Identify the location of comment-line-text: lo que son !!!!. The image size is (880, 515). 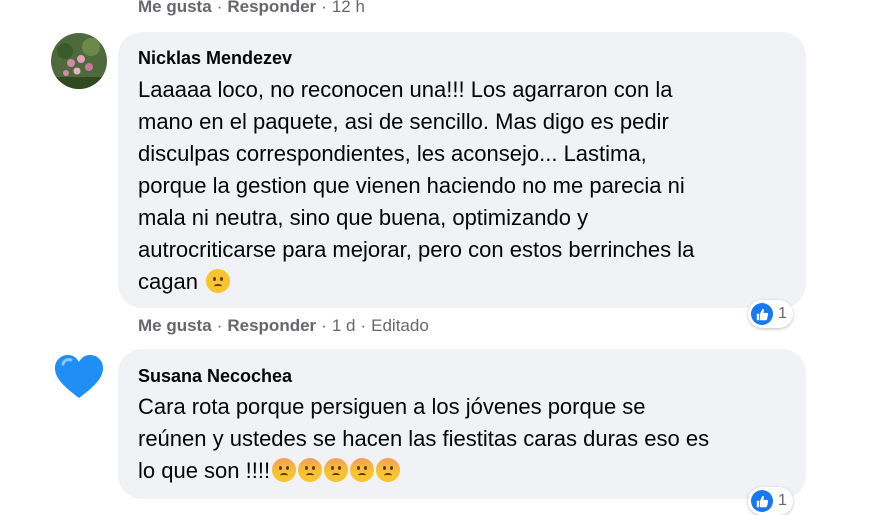
(204, 470).